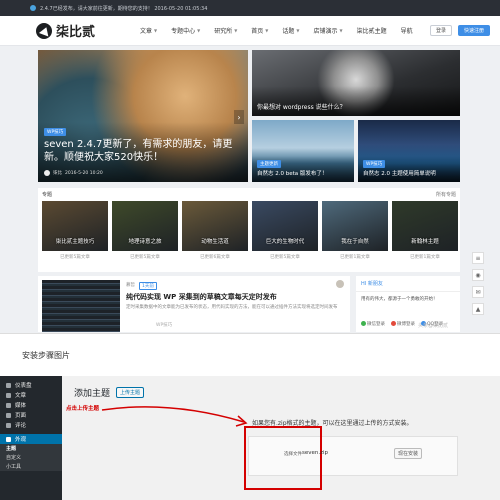 The width and height of the screenshot is (500, 500). Describe the element at coordinates (446, 194) in the screenshot. I see `all-topics-link: 所有专题` at that location.